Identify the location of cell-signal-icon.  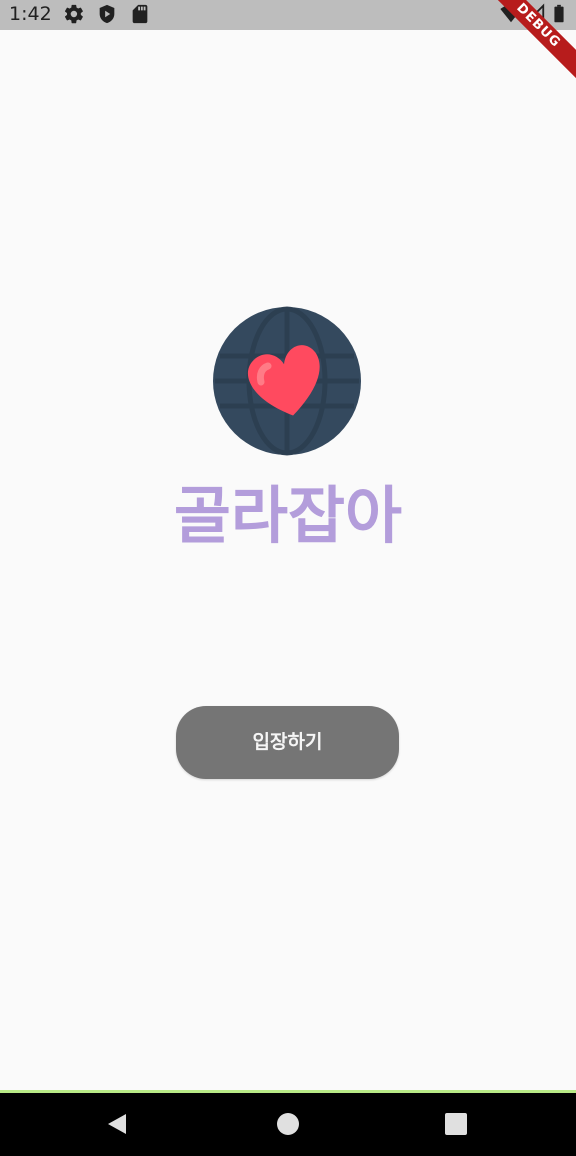
(534, 13).